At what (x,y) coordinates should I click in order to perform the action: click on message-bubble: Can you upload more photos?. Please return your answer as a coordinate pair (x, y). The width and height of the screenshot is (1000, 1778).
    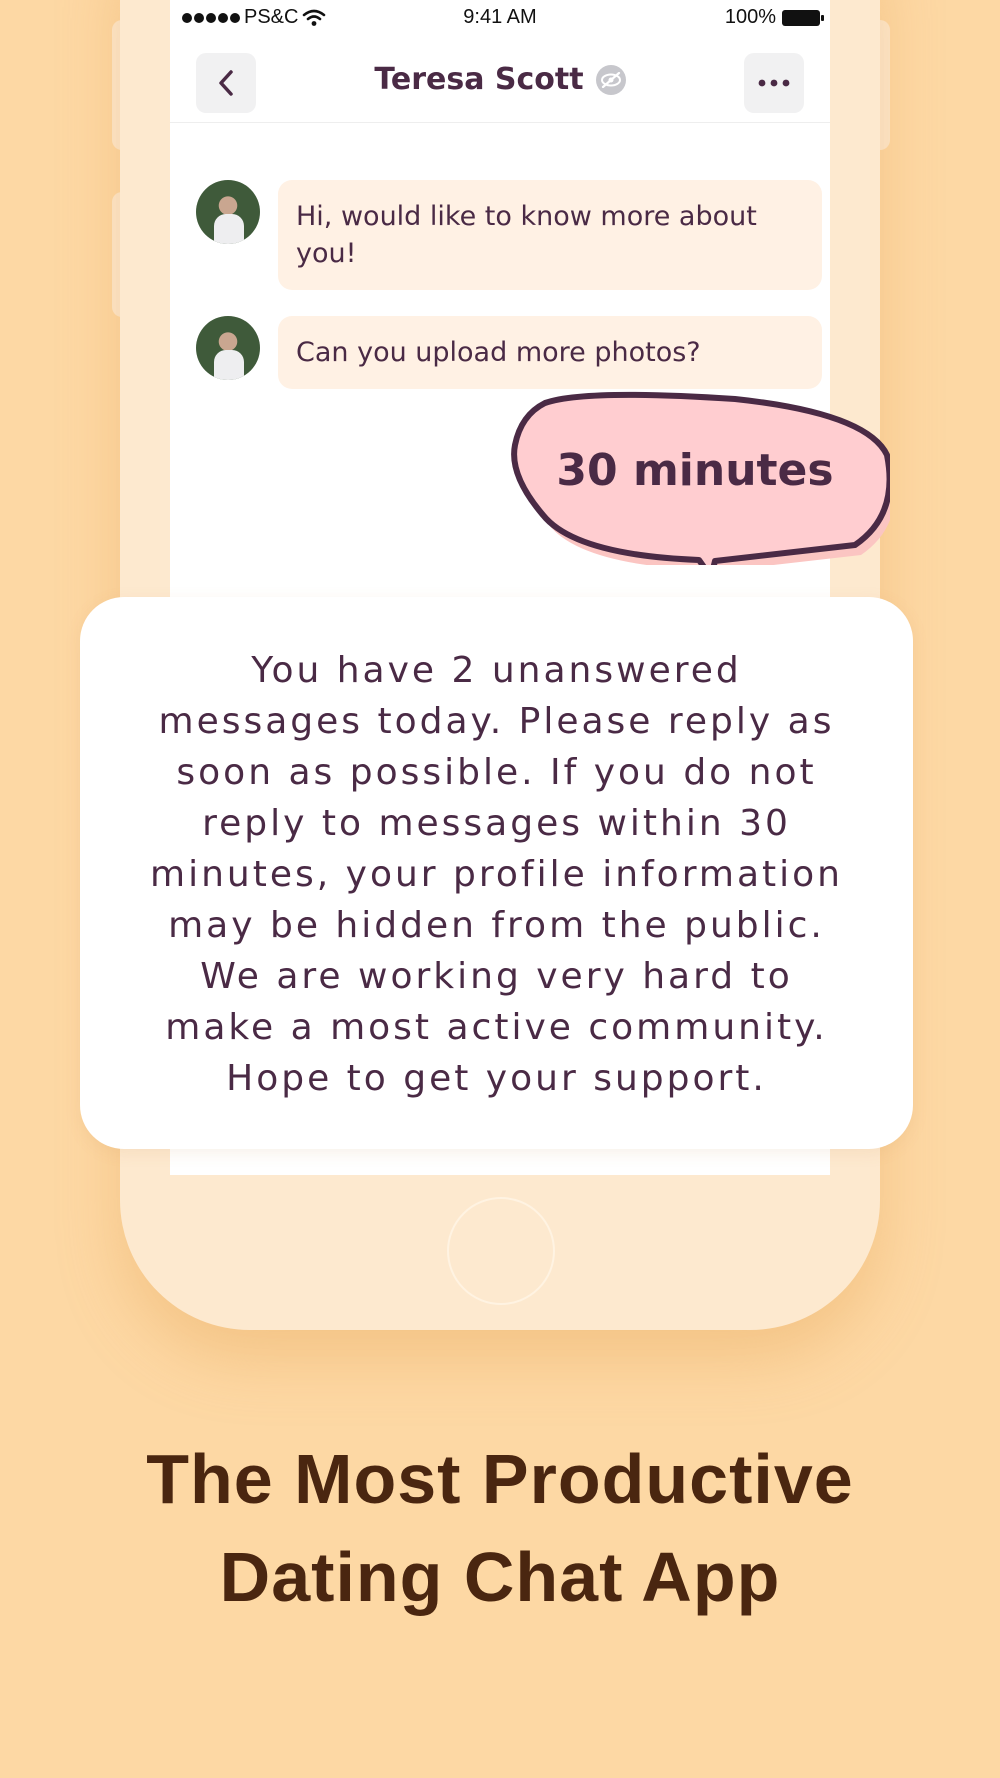
    Looking at the image, I should click on (550, 352).